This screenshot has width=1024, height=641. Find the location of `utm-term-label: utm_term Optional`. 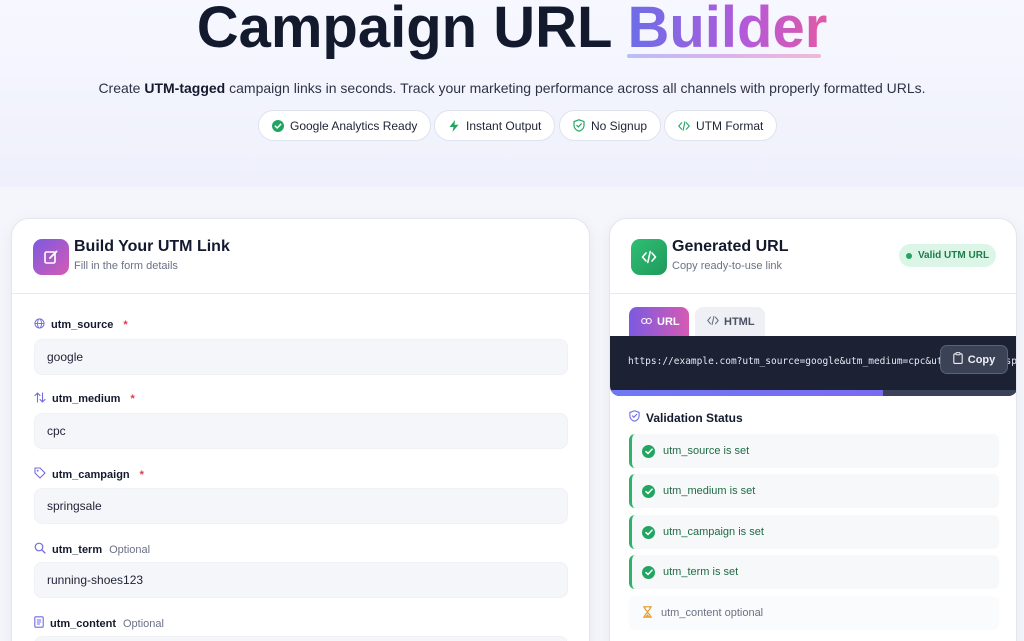

utm-term-label: utm_term Optional is located at coordinates (92, 549).